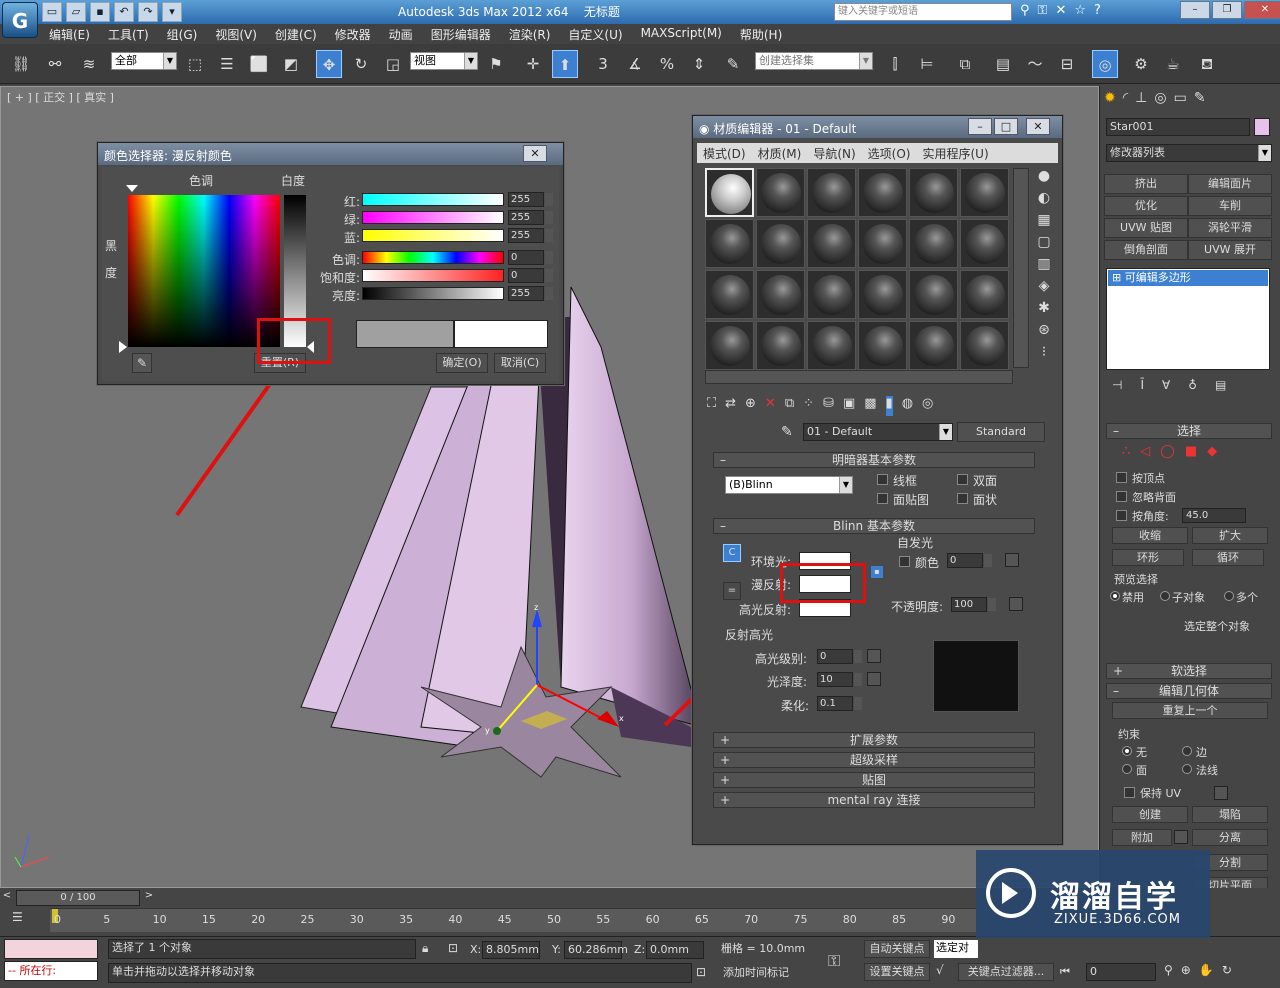 The height and width of the screenshot is (988, 1280). I want to click on get-material-icon: ⛶, so click(711, 406).